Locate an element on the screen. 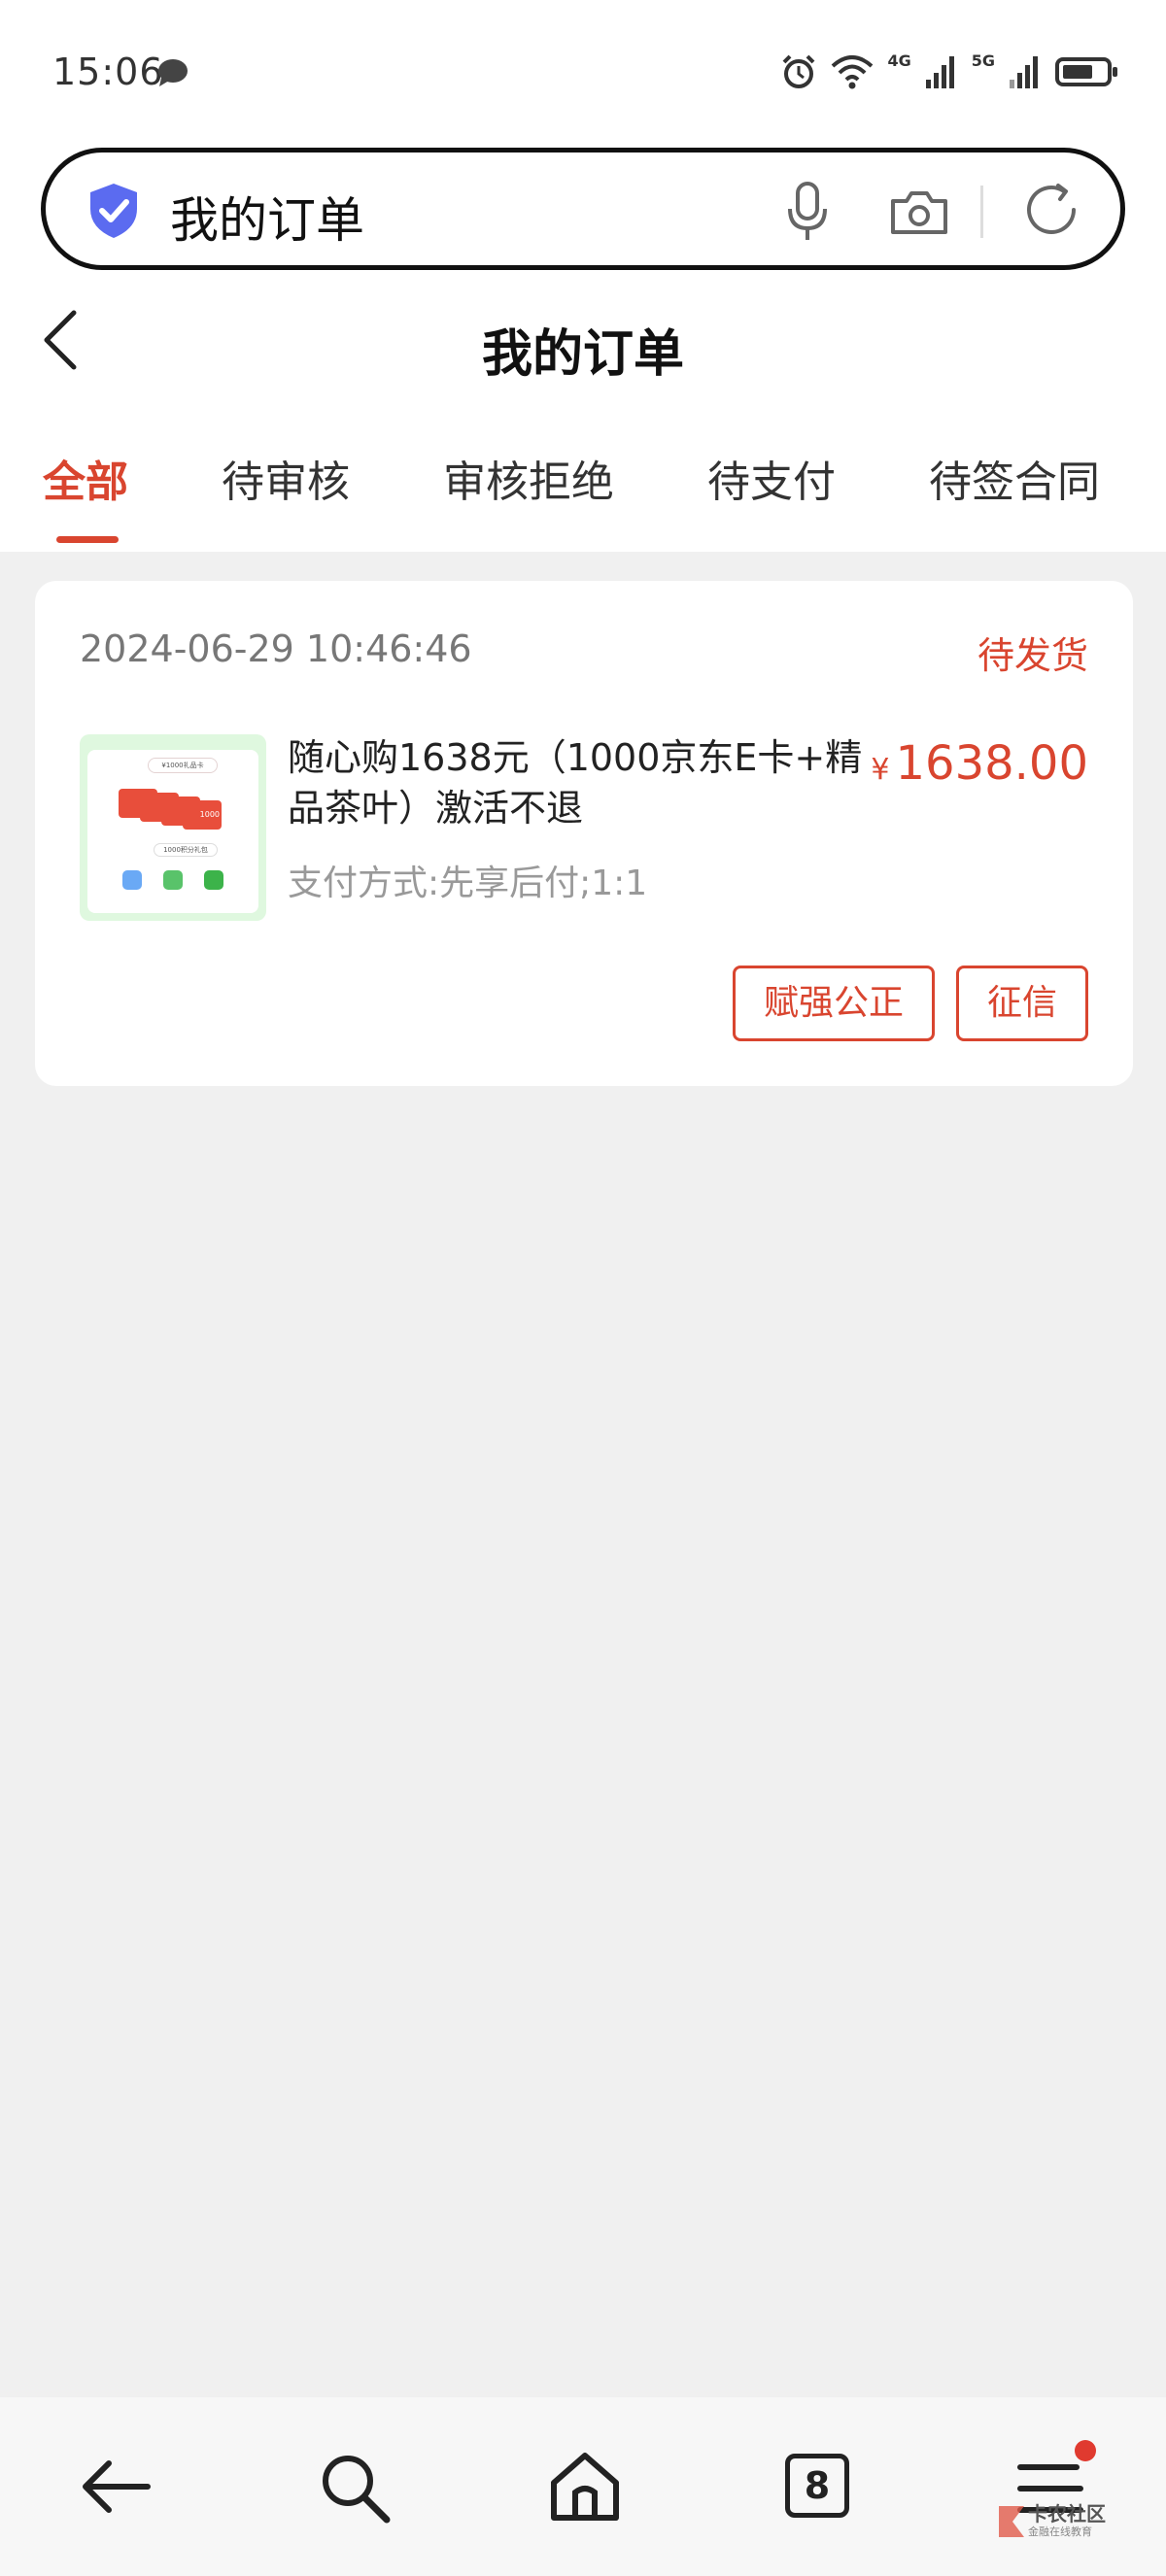  network-5g-label: 5G is located at coordinates (983, 60).